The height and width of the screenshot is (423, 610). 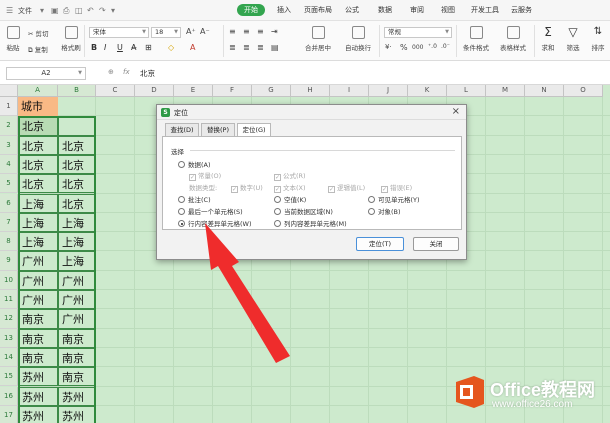 I want to click on strikethrough-icon: A̶, so click(x=133, y=47).